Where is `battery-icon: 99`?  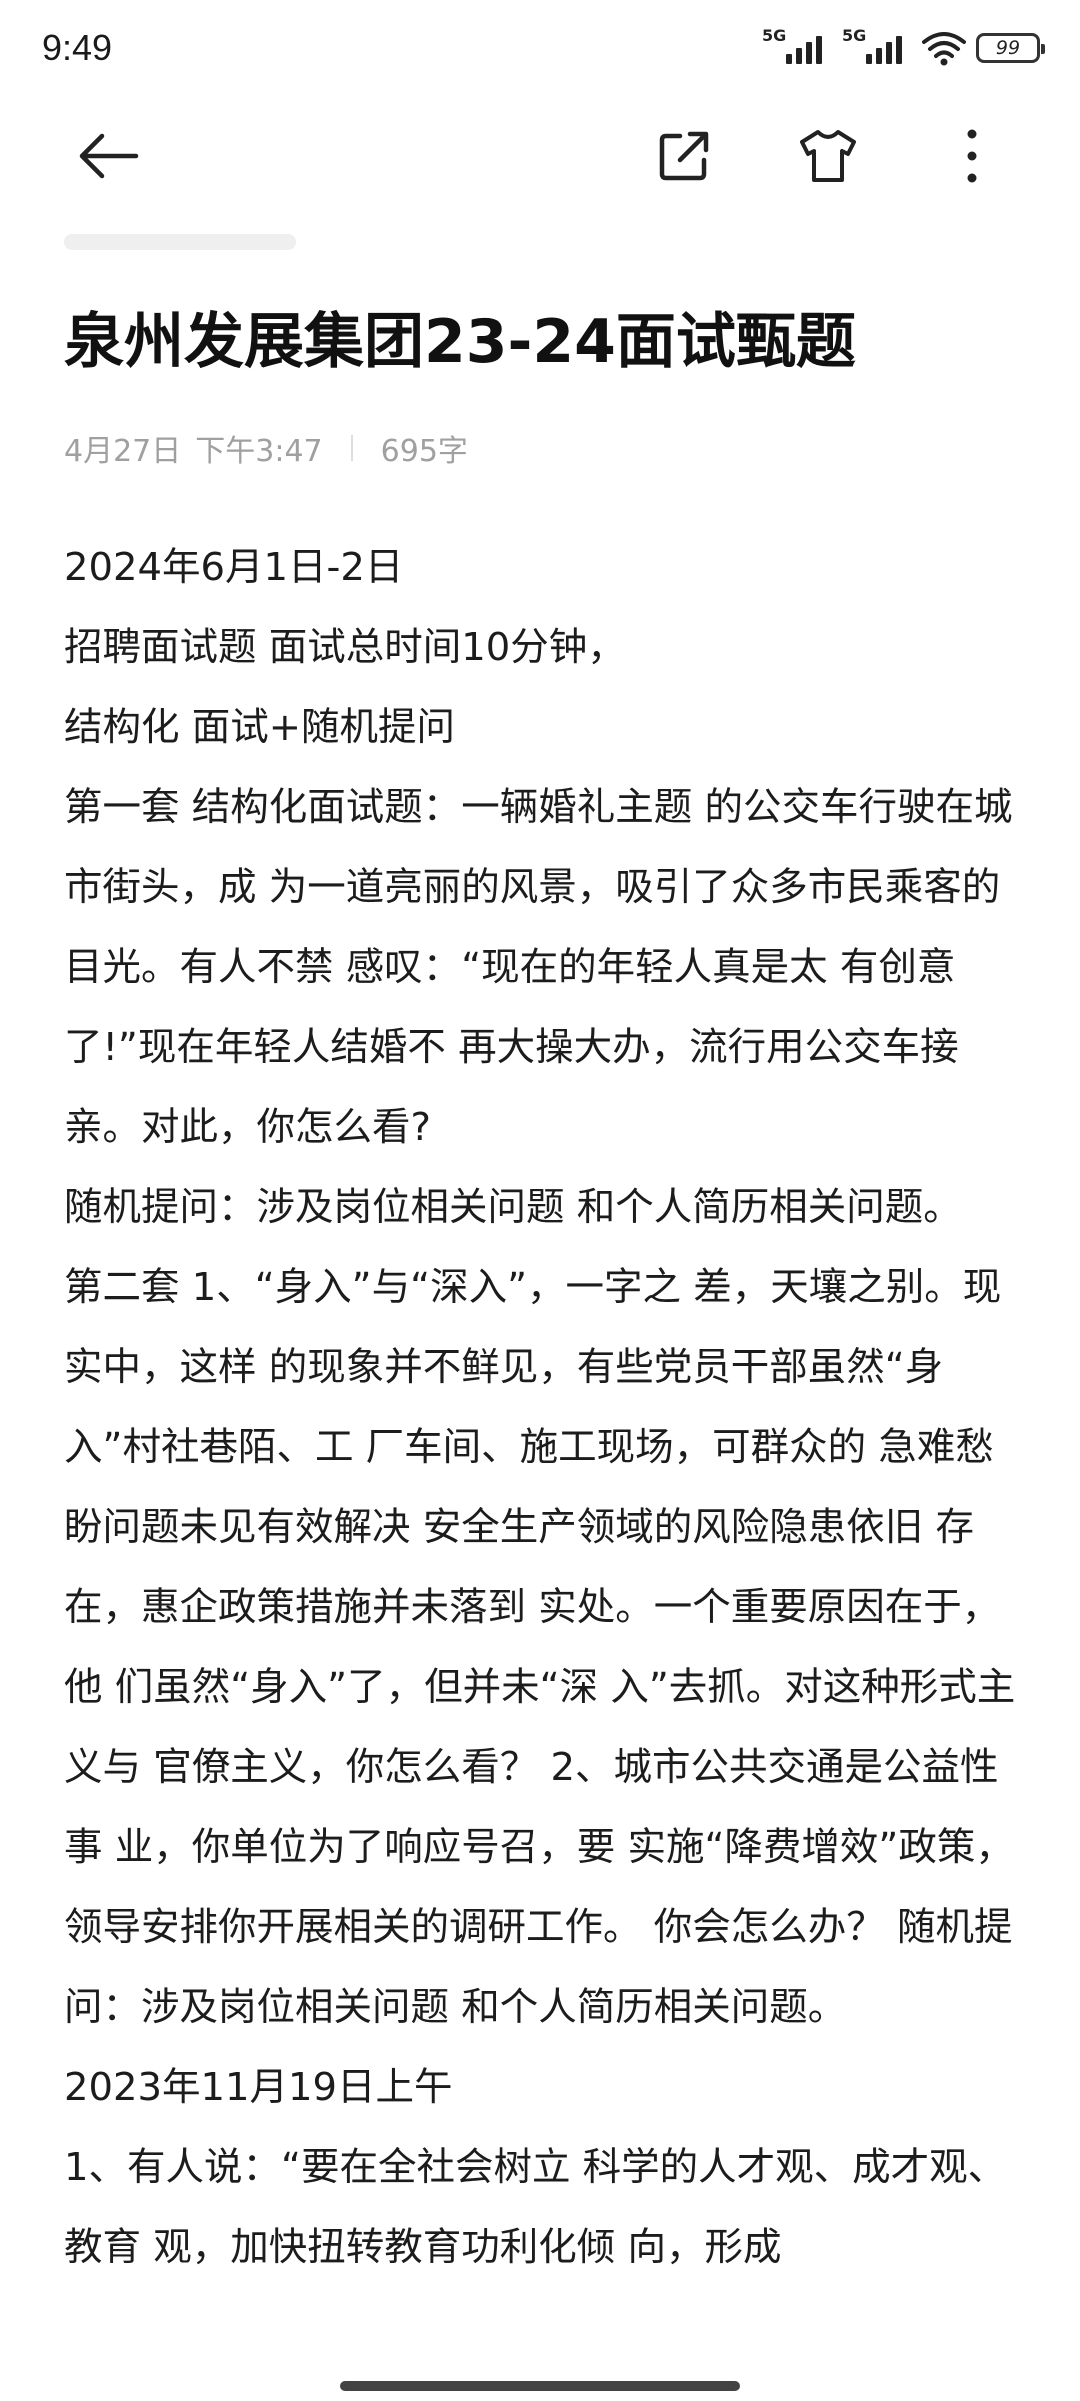
battery-icon: 99 is located at coordinates (1010, 48).